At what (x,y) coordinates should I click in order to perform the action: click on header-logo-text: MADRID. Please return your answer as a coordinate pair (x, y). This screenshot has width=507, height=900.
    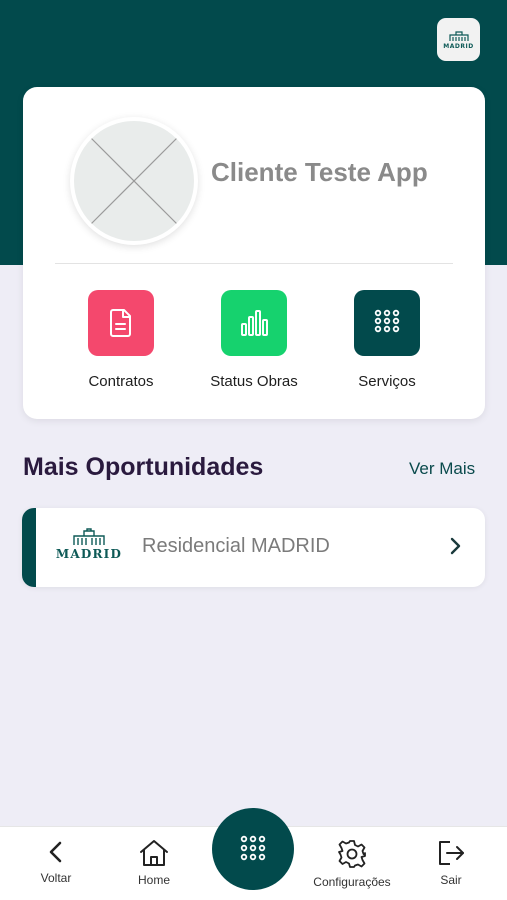
    Looking at the image, I should click on (458, 46).